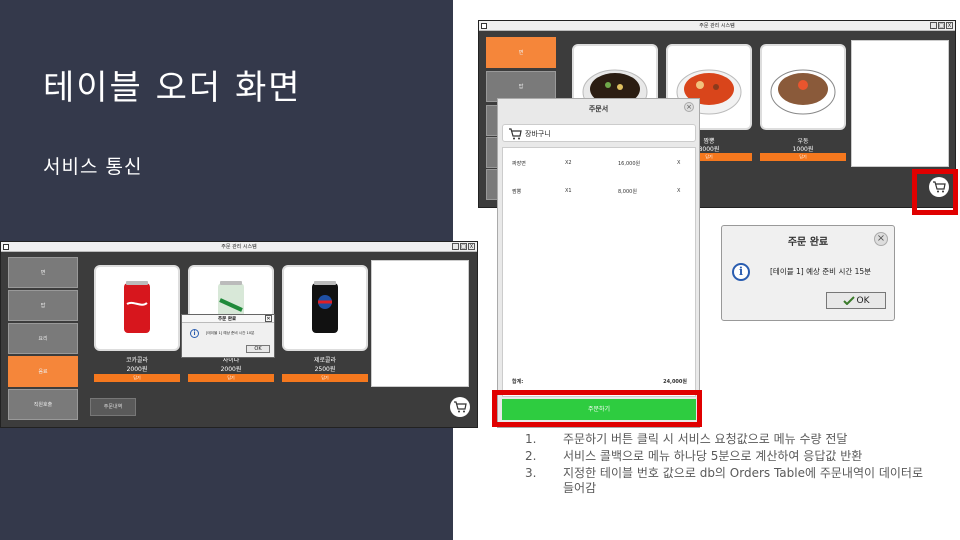 This screenshot has width=960, height=540. I want to click on small-info-icon: i, so click(194, 333).